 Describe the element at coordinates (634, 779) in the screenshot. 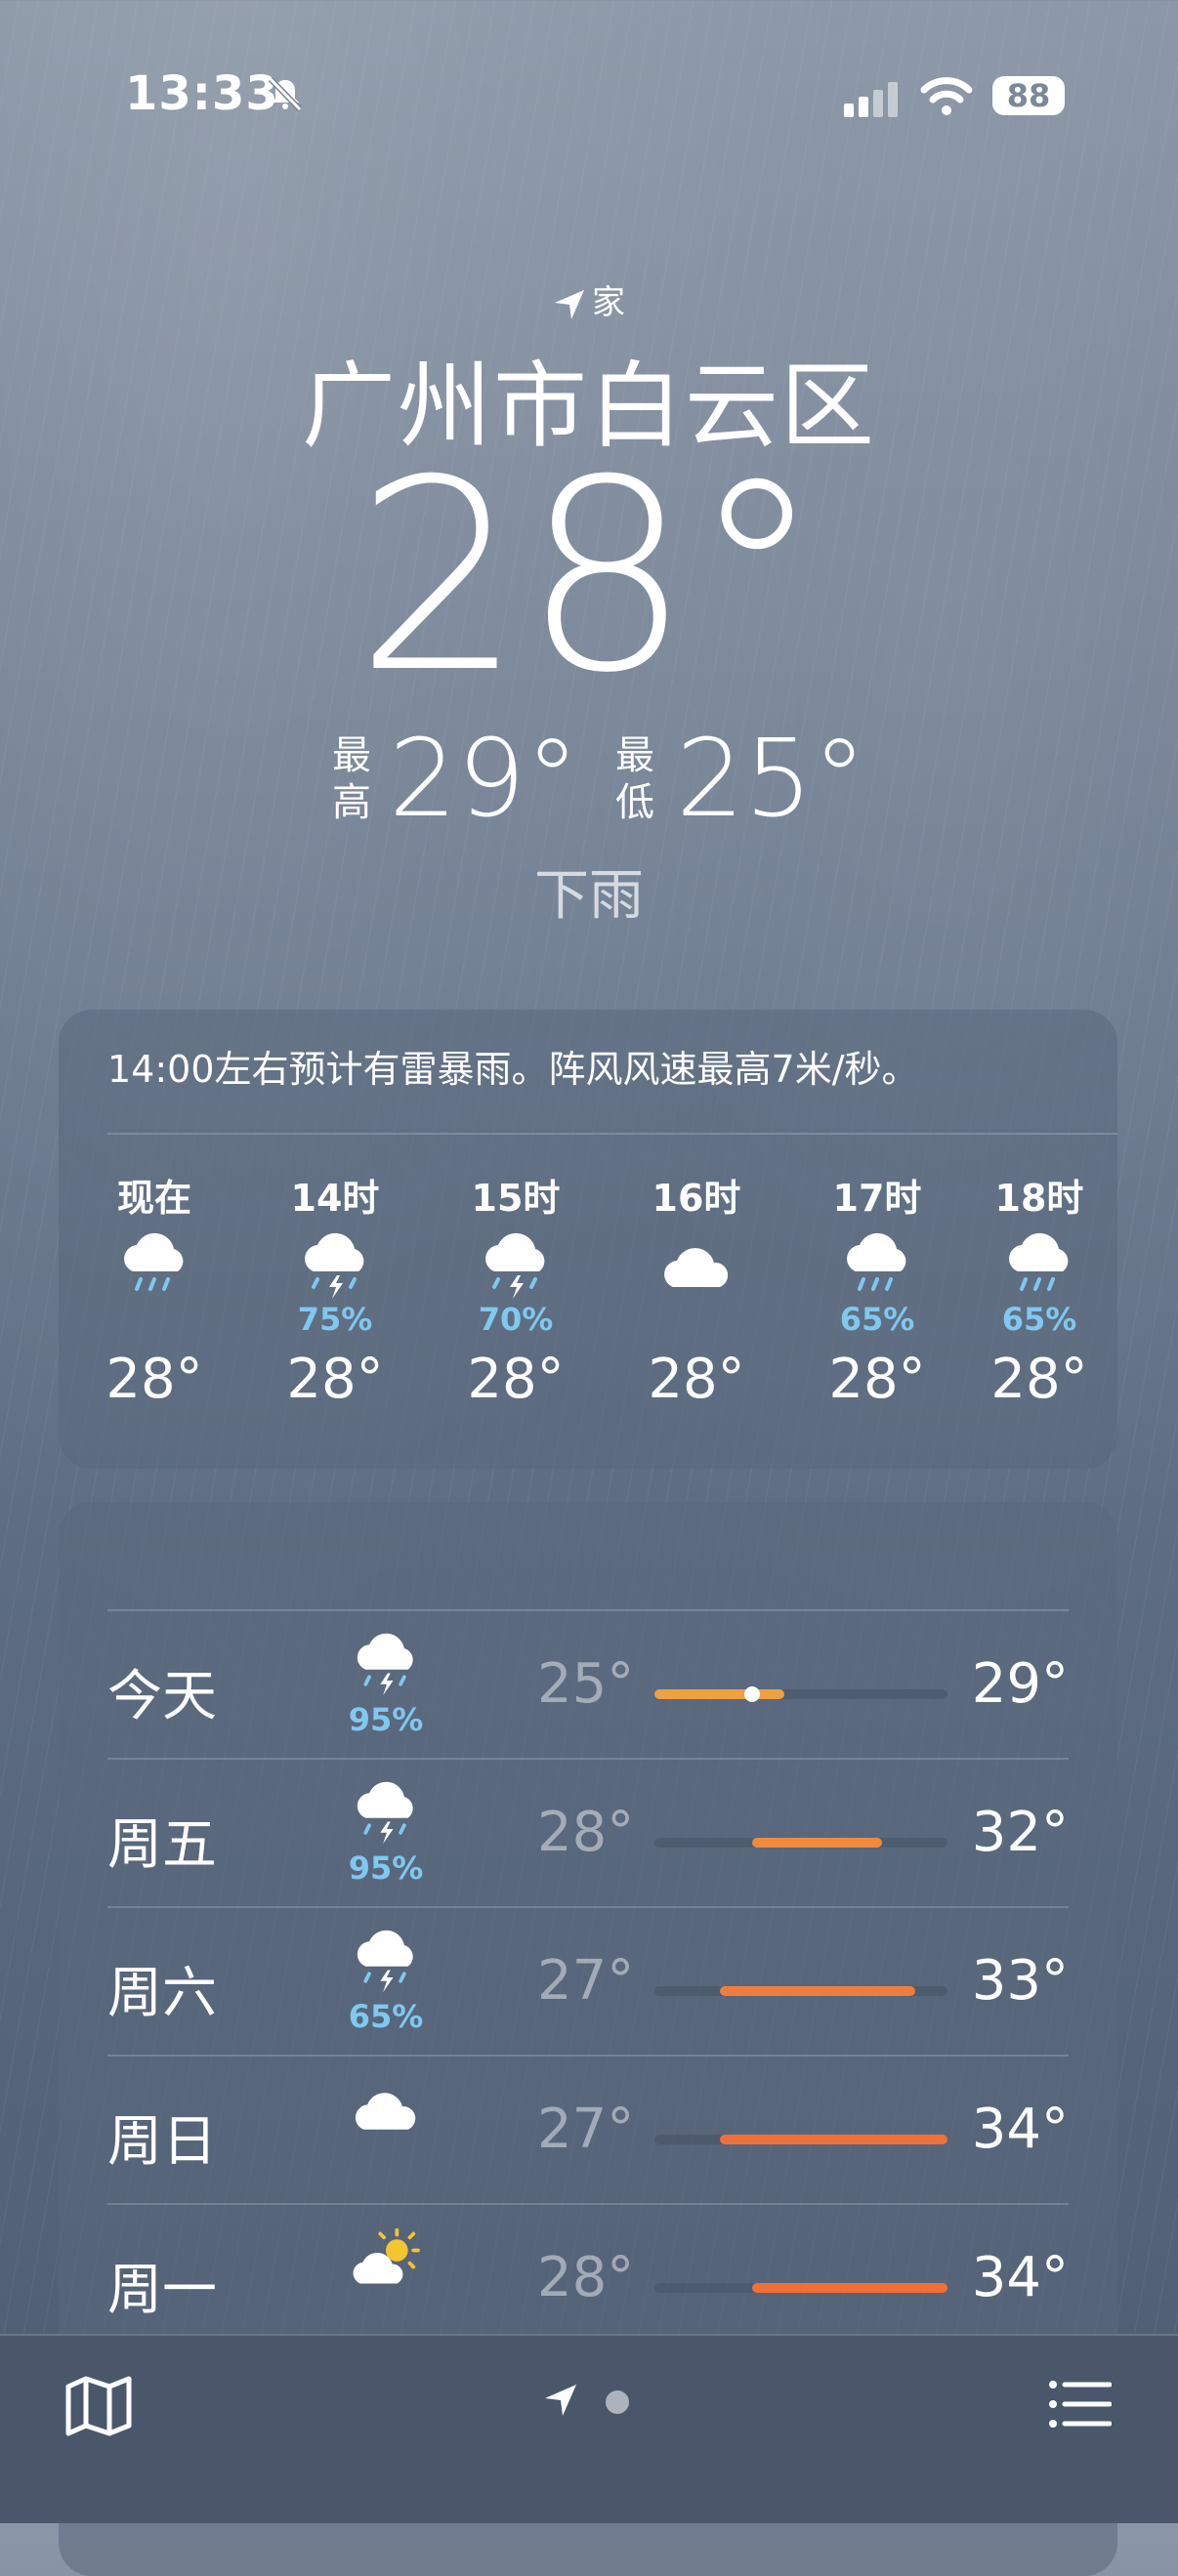

I see `low-label: 最低` at that location.